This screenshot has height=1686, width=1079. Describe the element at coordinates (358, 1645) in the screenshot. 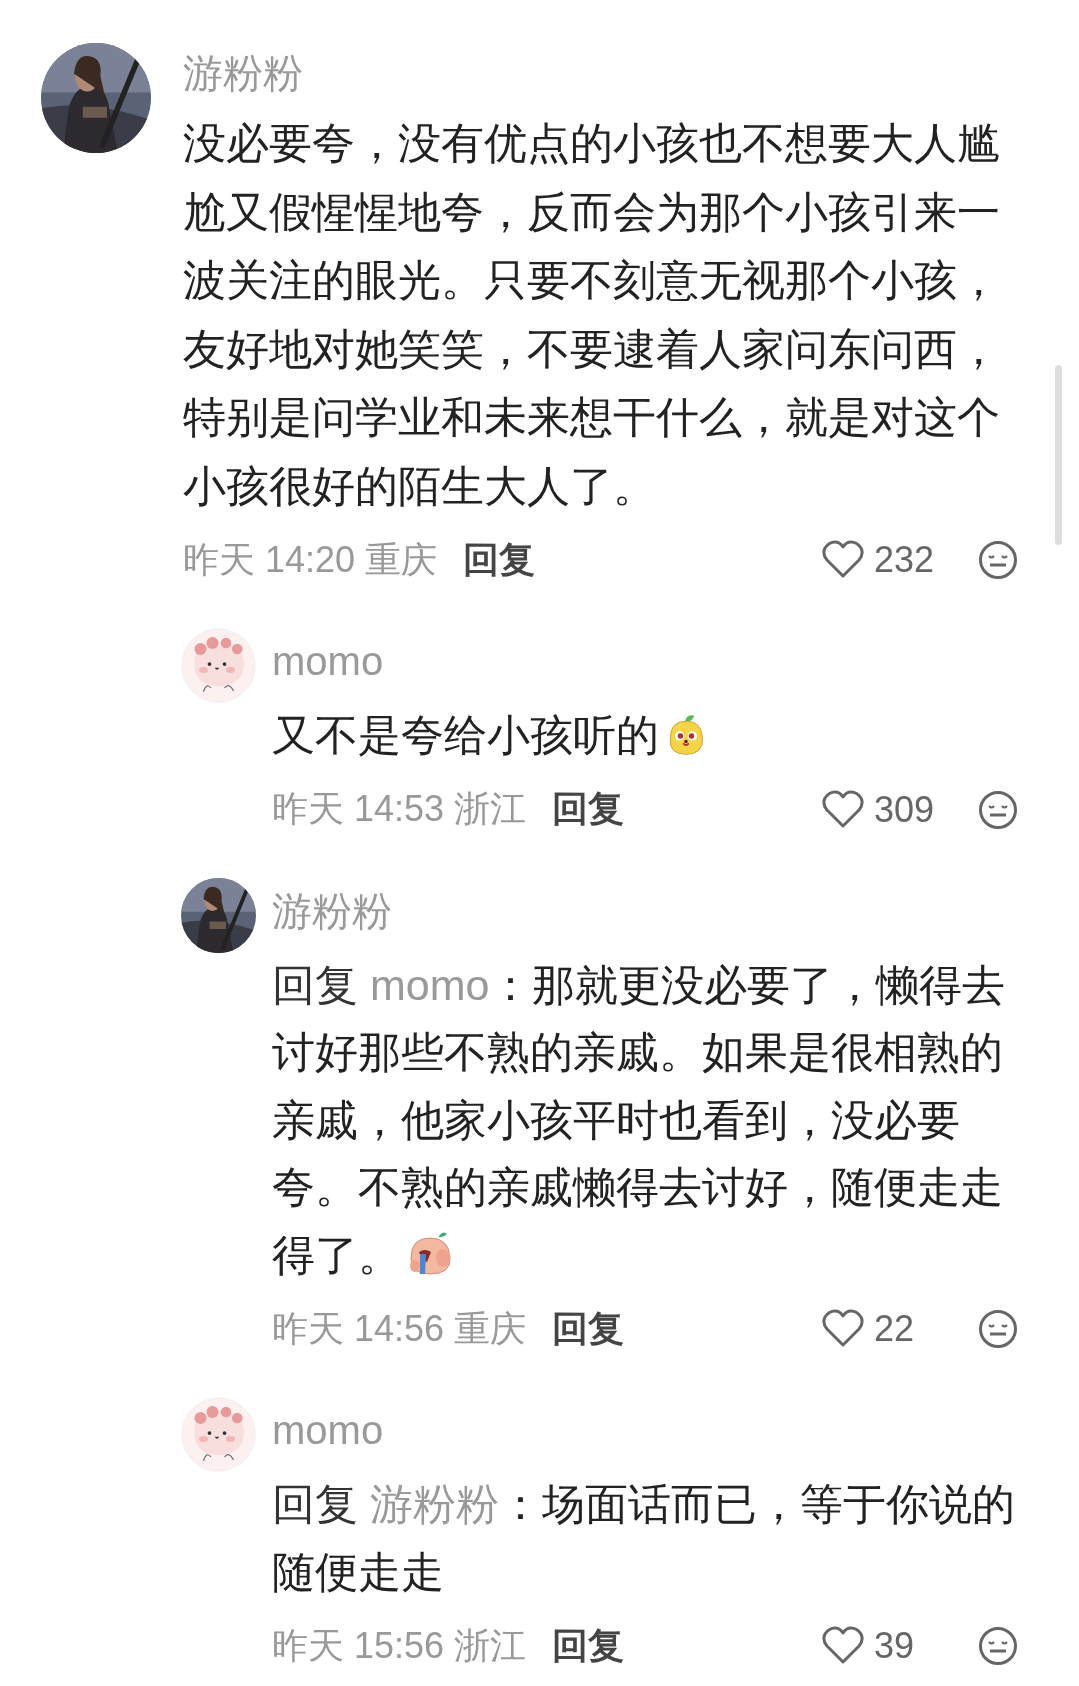

I see `comment-time: 昨天 15:56` at that location.